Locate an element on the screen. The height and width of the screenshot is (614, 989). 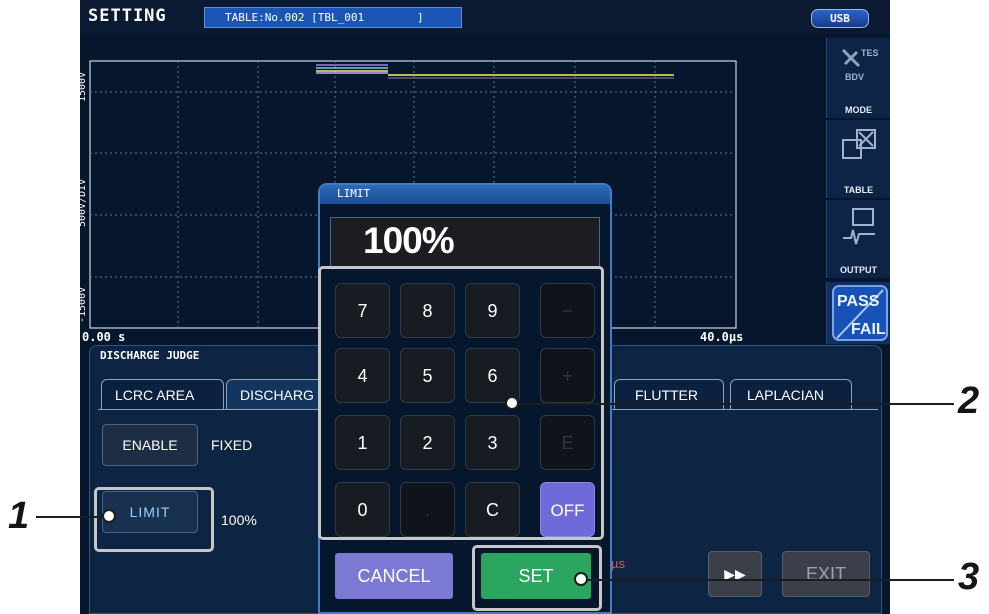
test-bdv-icon: TEST BDV is located at coordinates (860, 65).